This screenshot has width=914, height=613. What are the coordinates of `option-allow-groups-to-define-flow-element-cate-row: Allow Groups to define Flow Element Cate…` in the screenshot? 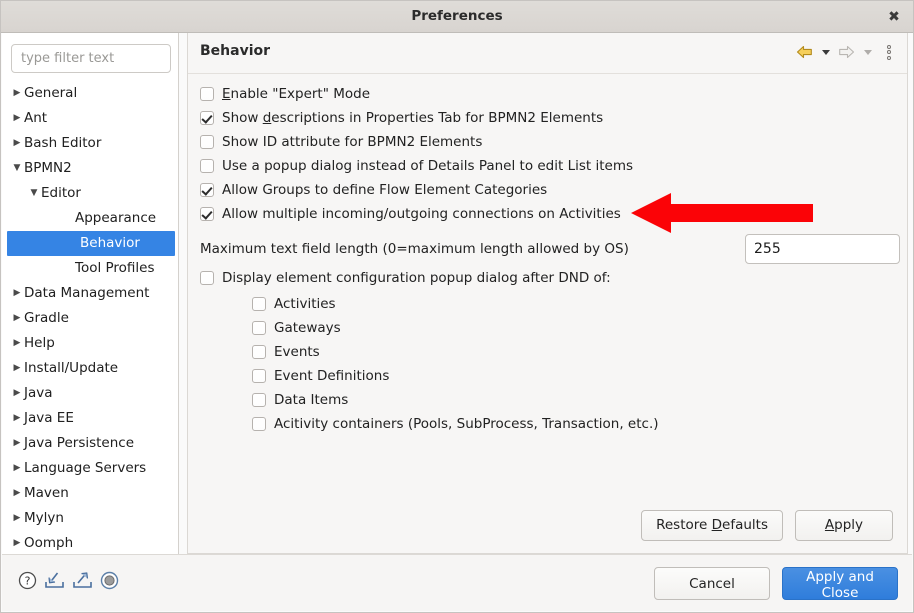 It's located at (553, 190).